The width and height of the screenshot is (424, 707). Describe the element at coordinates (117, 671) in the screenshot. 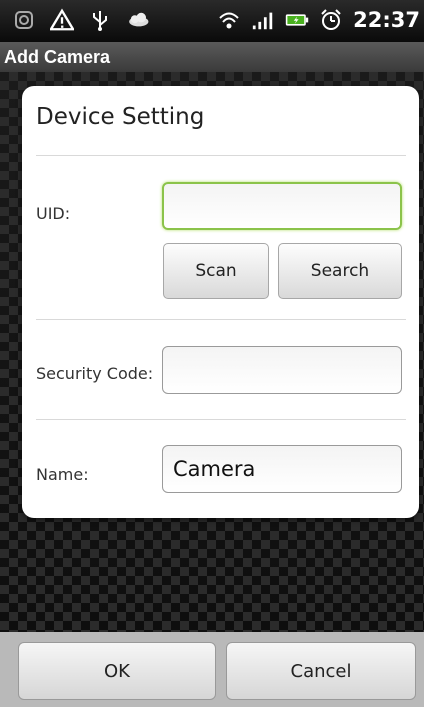

I see `ok-button: OK` at that location.